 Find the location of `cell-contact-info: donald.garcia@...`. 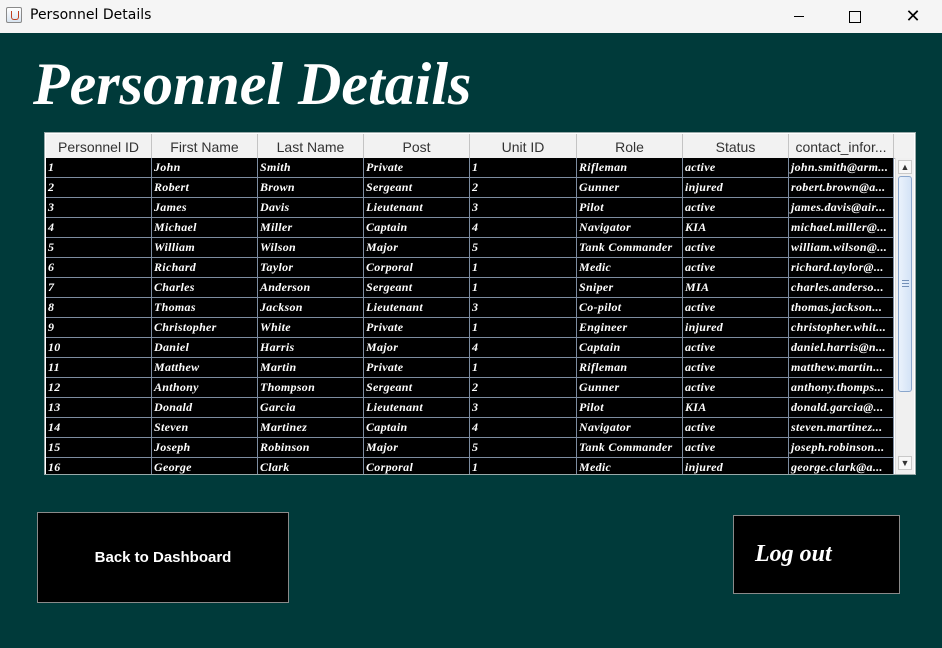

cell-contact-info: donald.garcia@... is located at coordinates (841, 408).